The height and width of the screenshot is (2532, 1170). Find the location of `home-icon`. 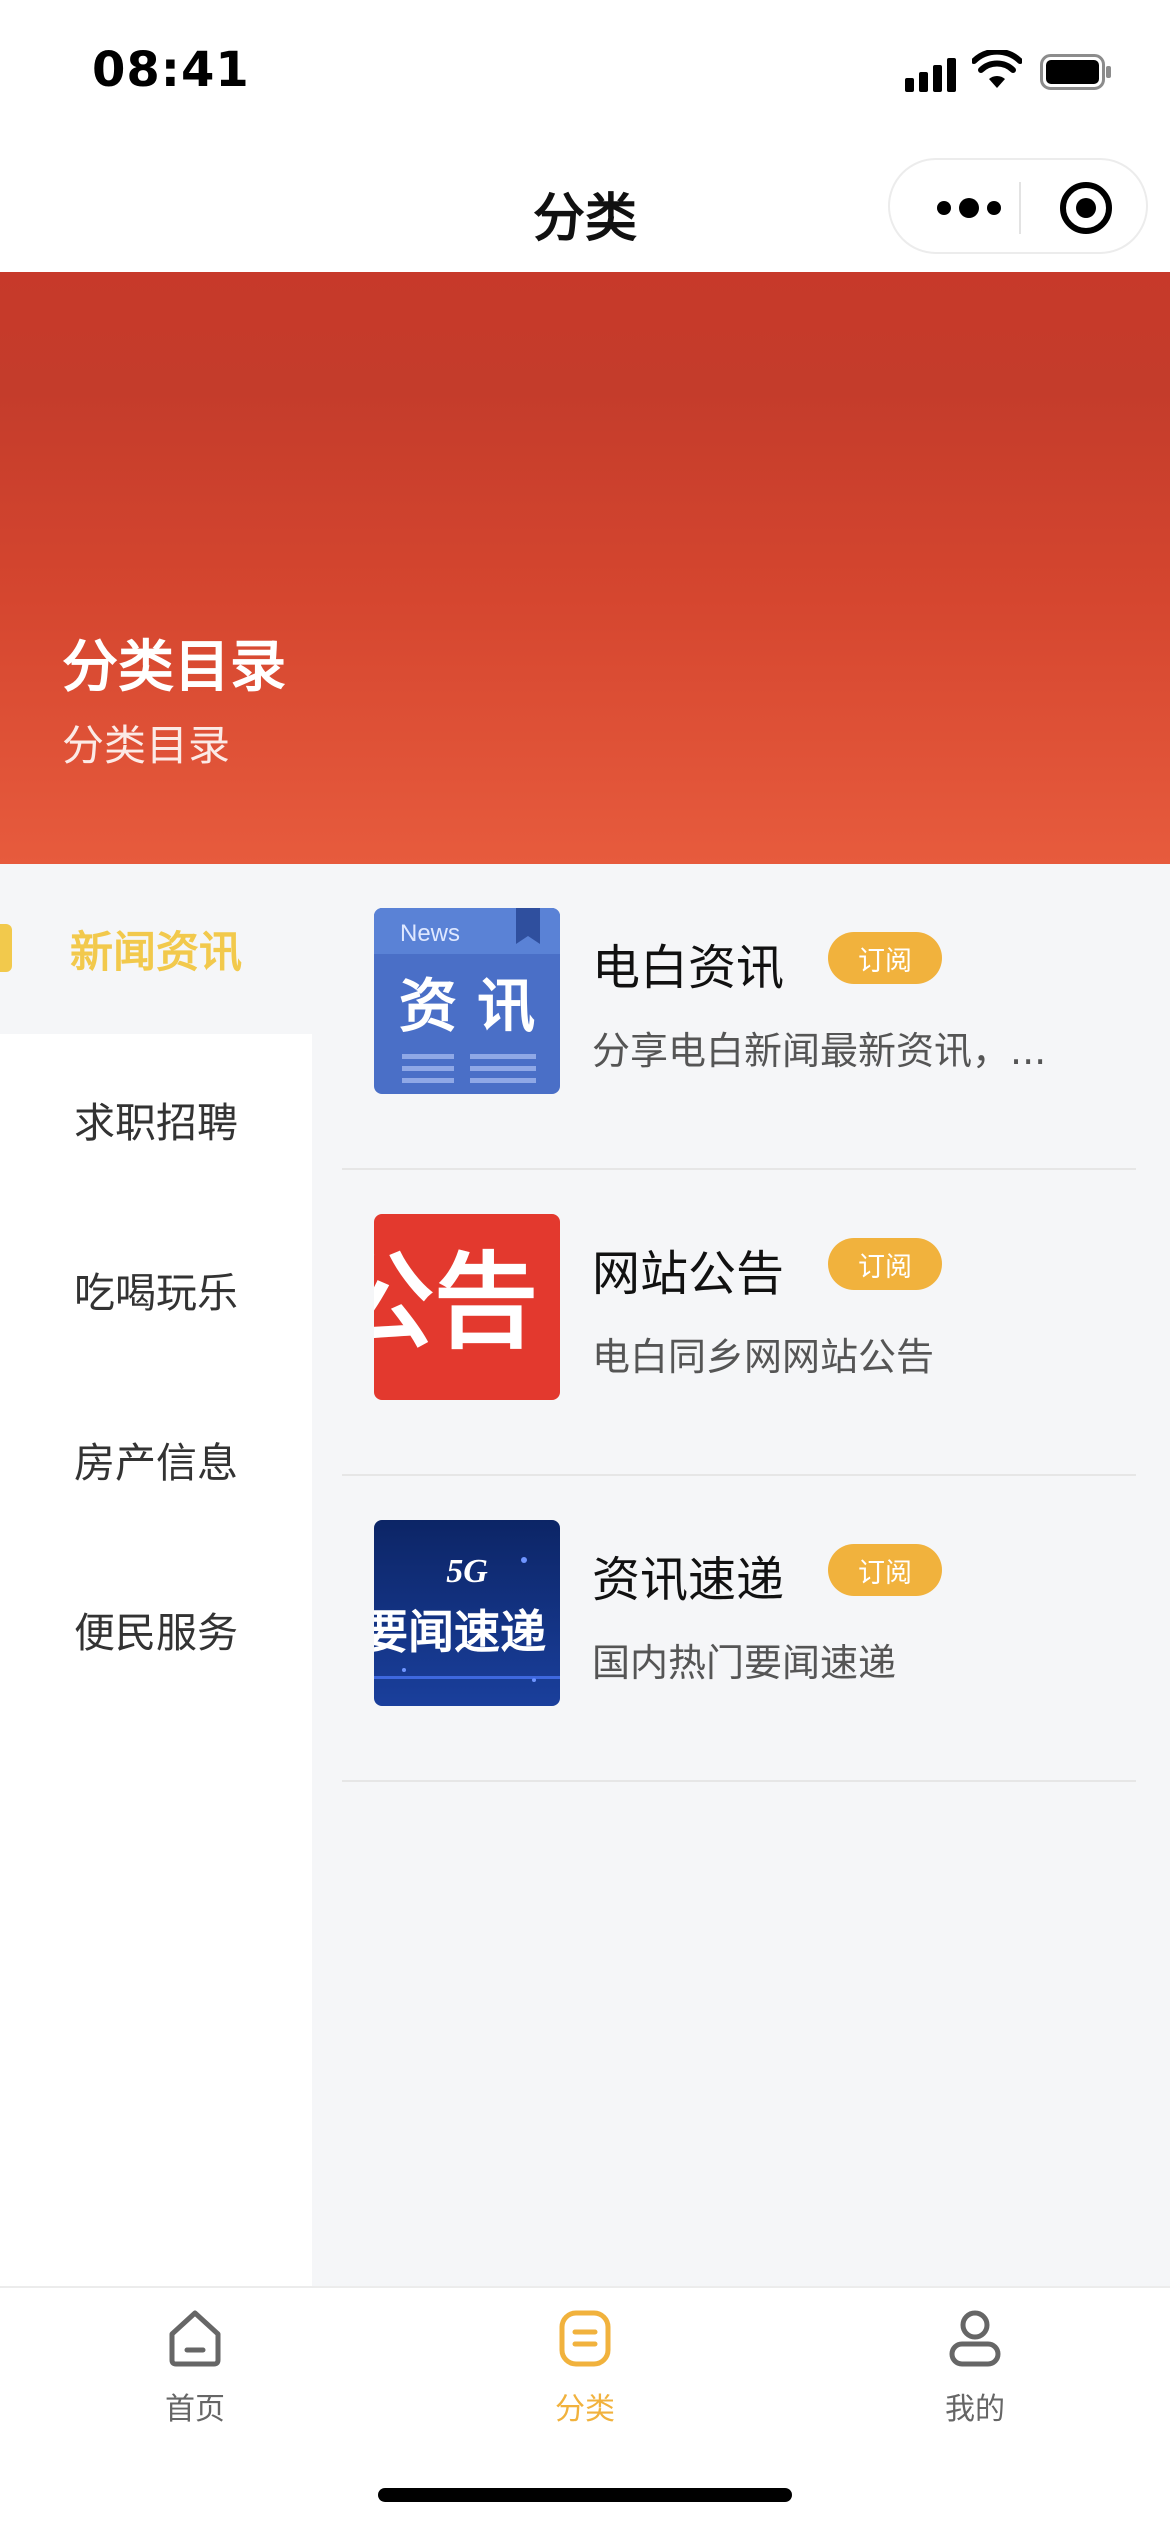

home-icon is located at coordinates (195, 2338).